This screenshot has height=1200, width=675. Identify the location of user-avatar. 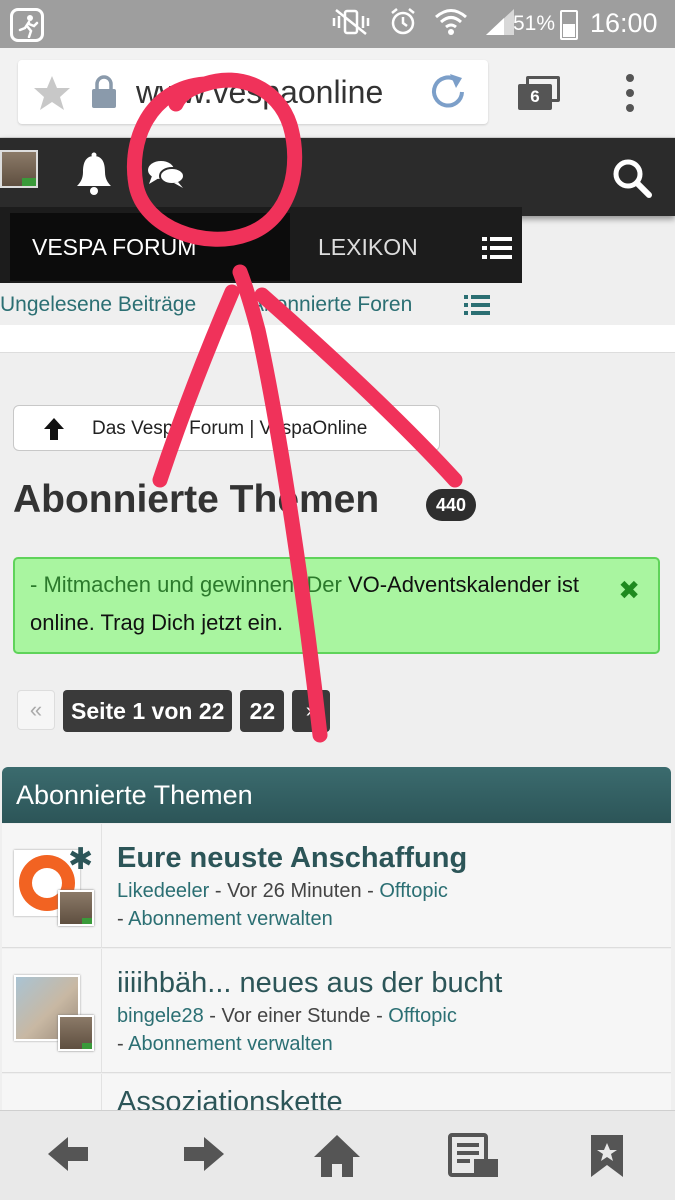
(19, 169).